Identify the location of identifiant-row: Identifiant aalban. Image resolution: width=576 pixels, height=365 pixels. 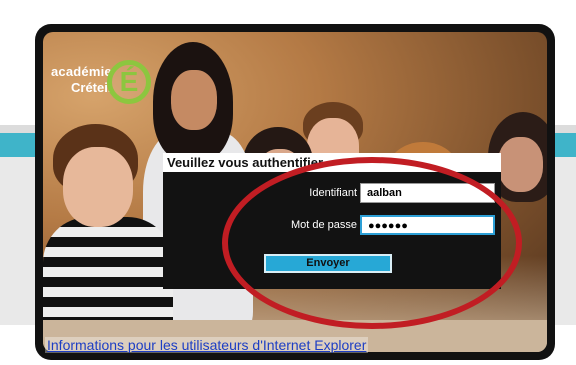
(332, 195).